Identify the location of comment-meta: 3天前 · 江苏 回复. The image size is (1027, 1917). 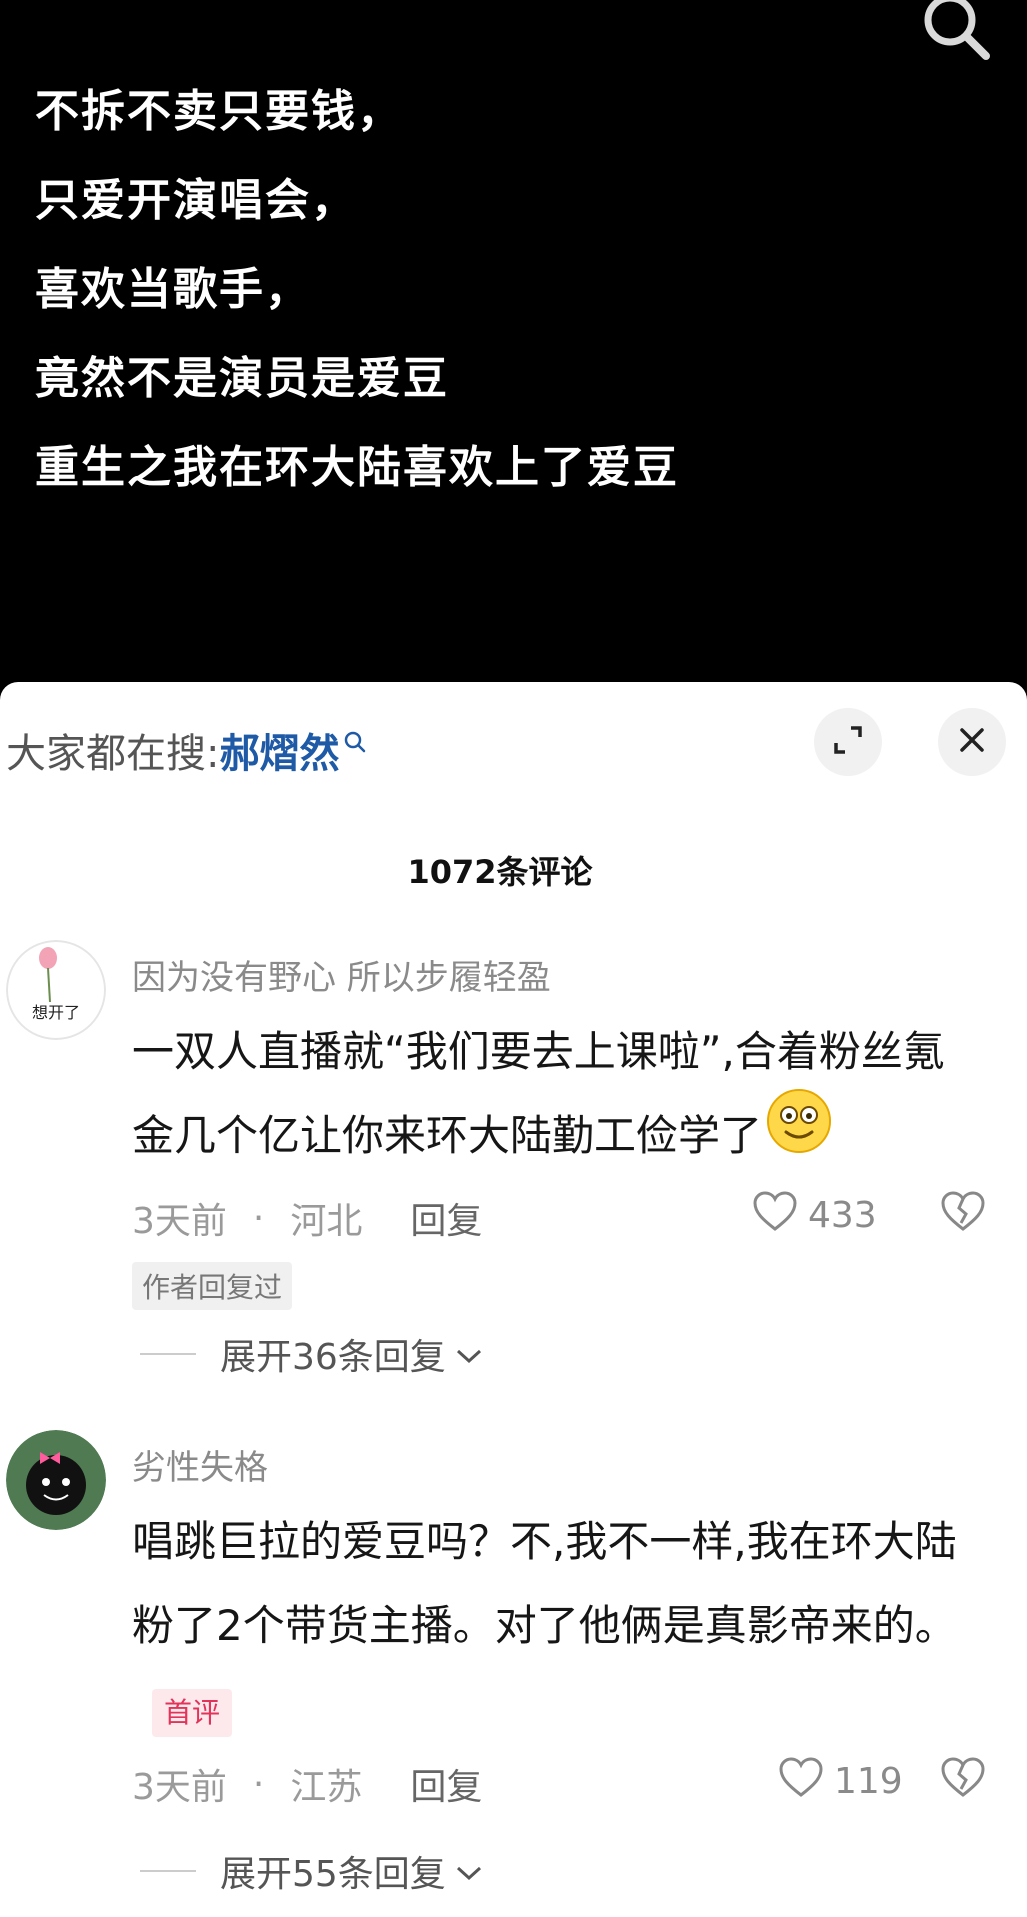
(307, 1784).